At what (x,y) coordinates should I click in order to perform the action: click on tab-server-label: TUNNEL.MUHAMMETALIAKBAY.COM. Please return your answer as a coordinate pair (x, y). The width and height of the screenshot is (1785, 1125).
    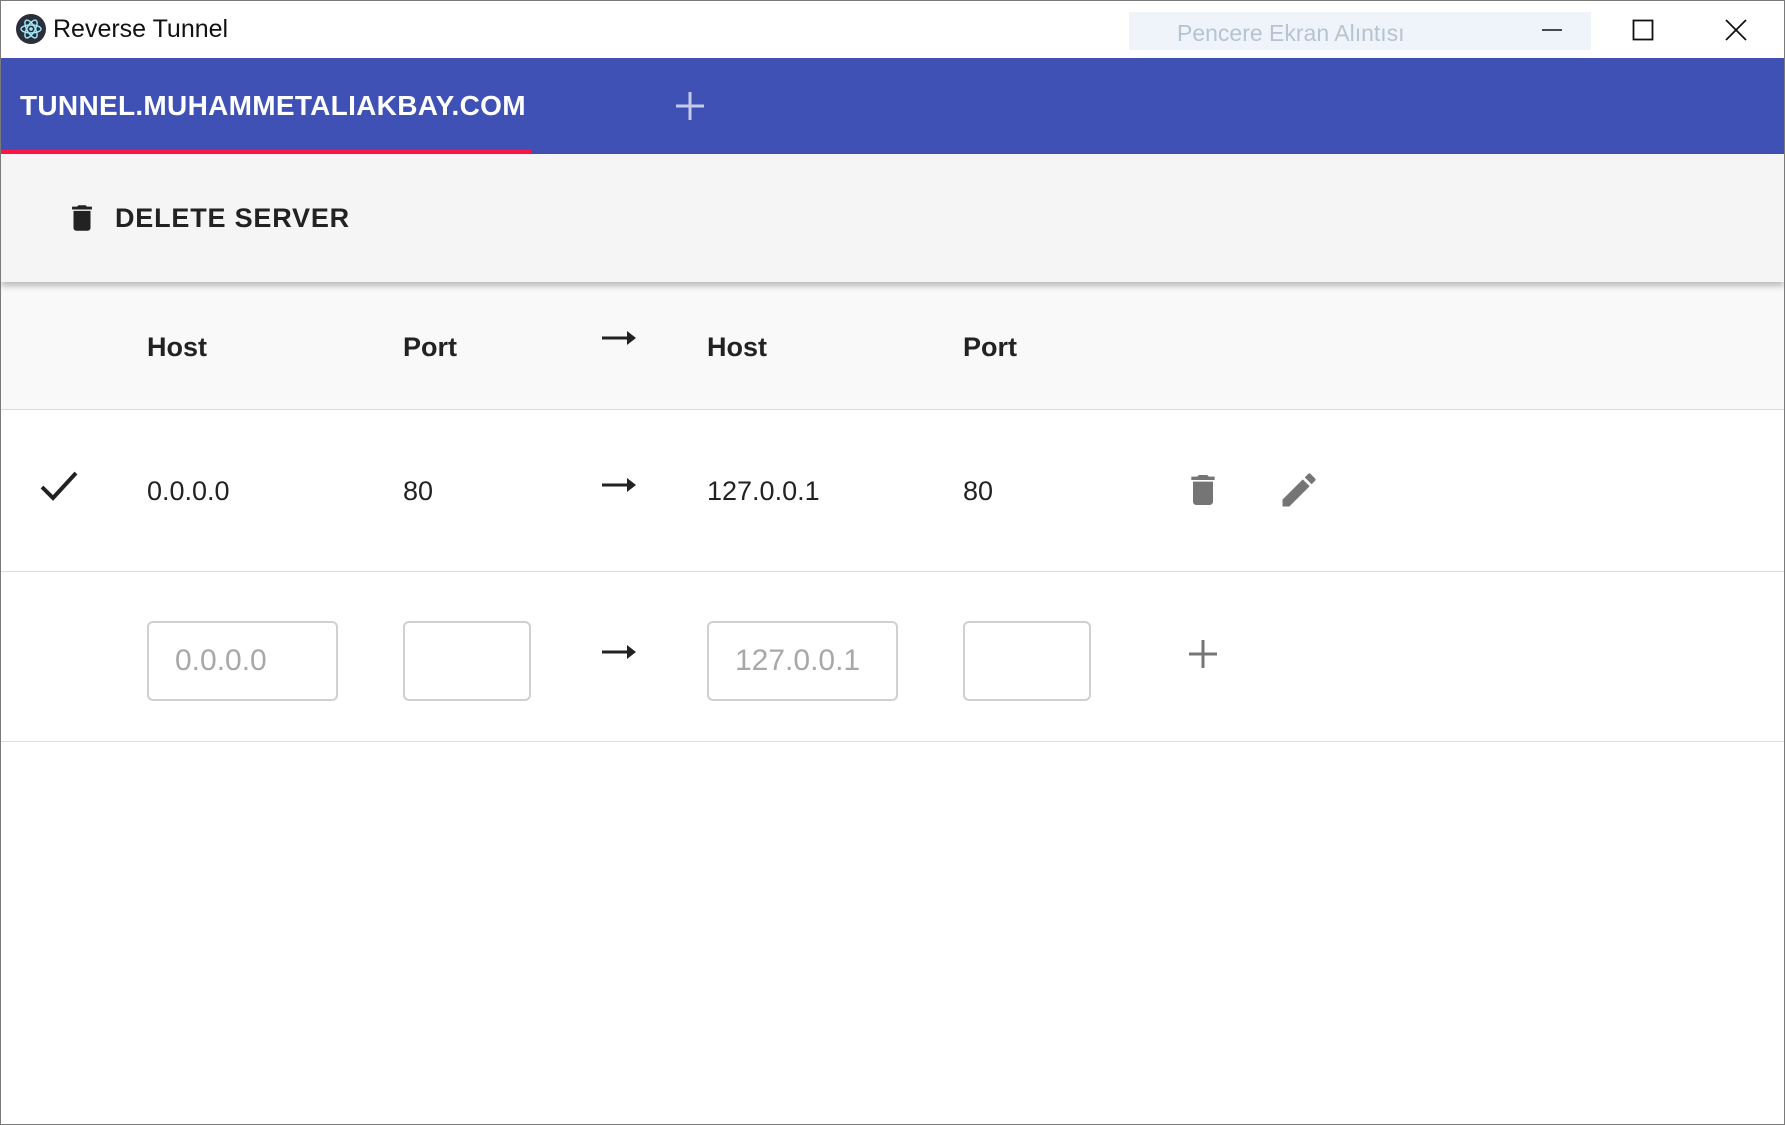
    Looking at the image, I should click on (273, 105).